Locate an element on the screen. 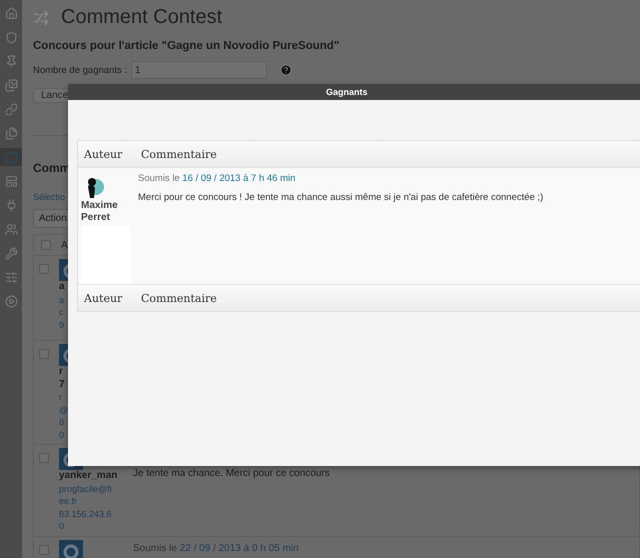 The image size is (640, 558). author-detail: 8 is located at coordinates (61, 422).